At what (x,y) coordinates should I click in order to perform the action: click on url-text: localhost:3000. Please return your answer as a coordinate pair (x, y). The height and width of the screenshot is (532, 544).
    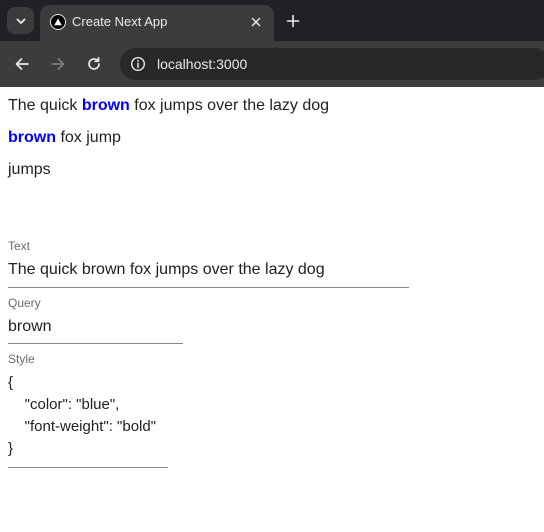
    Looking at the image, I should click on (202, 64).